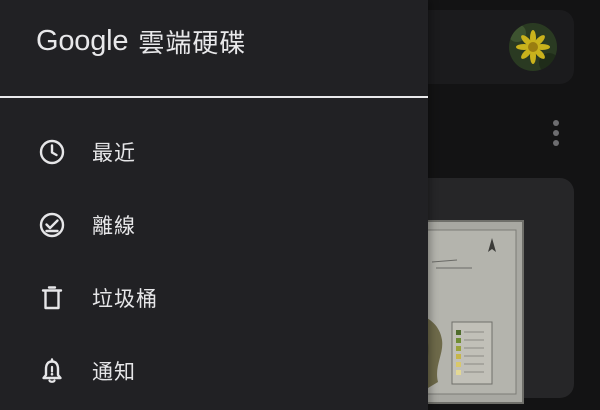 Image resolution: width=600 pixels, height=410 pixels. I want to click on nav-label-recent: 最近, so click(114, 152).